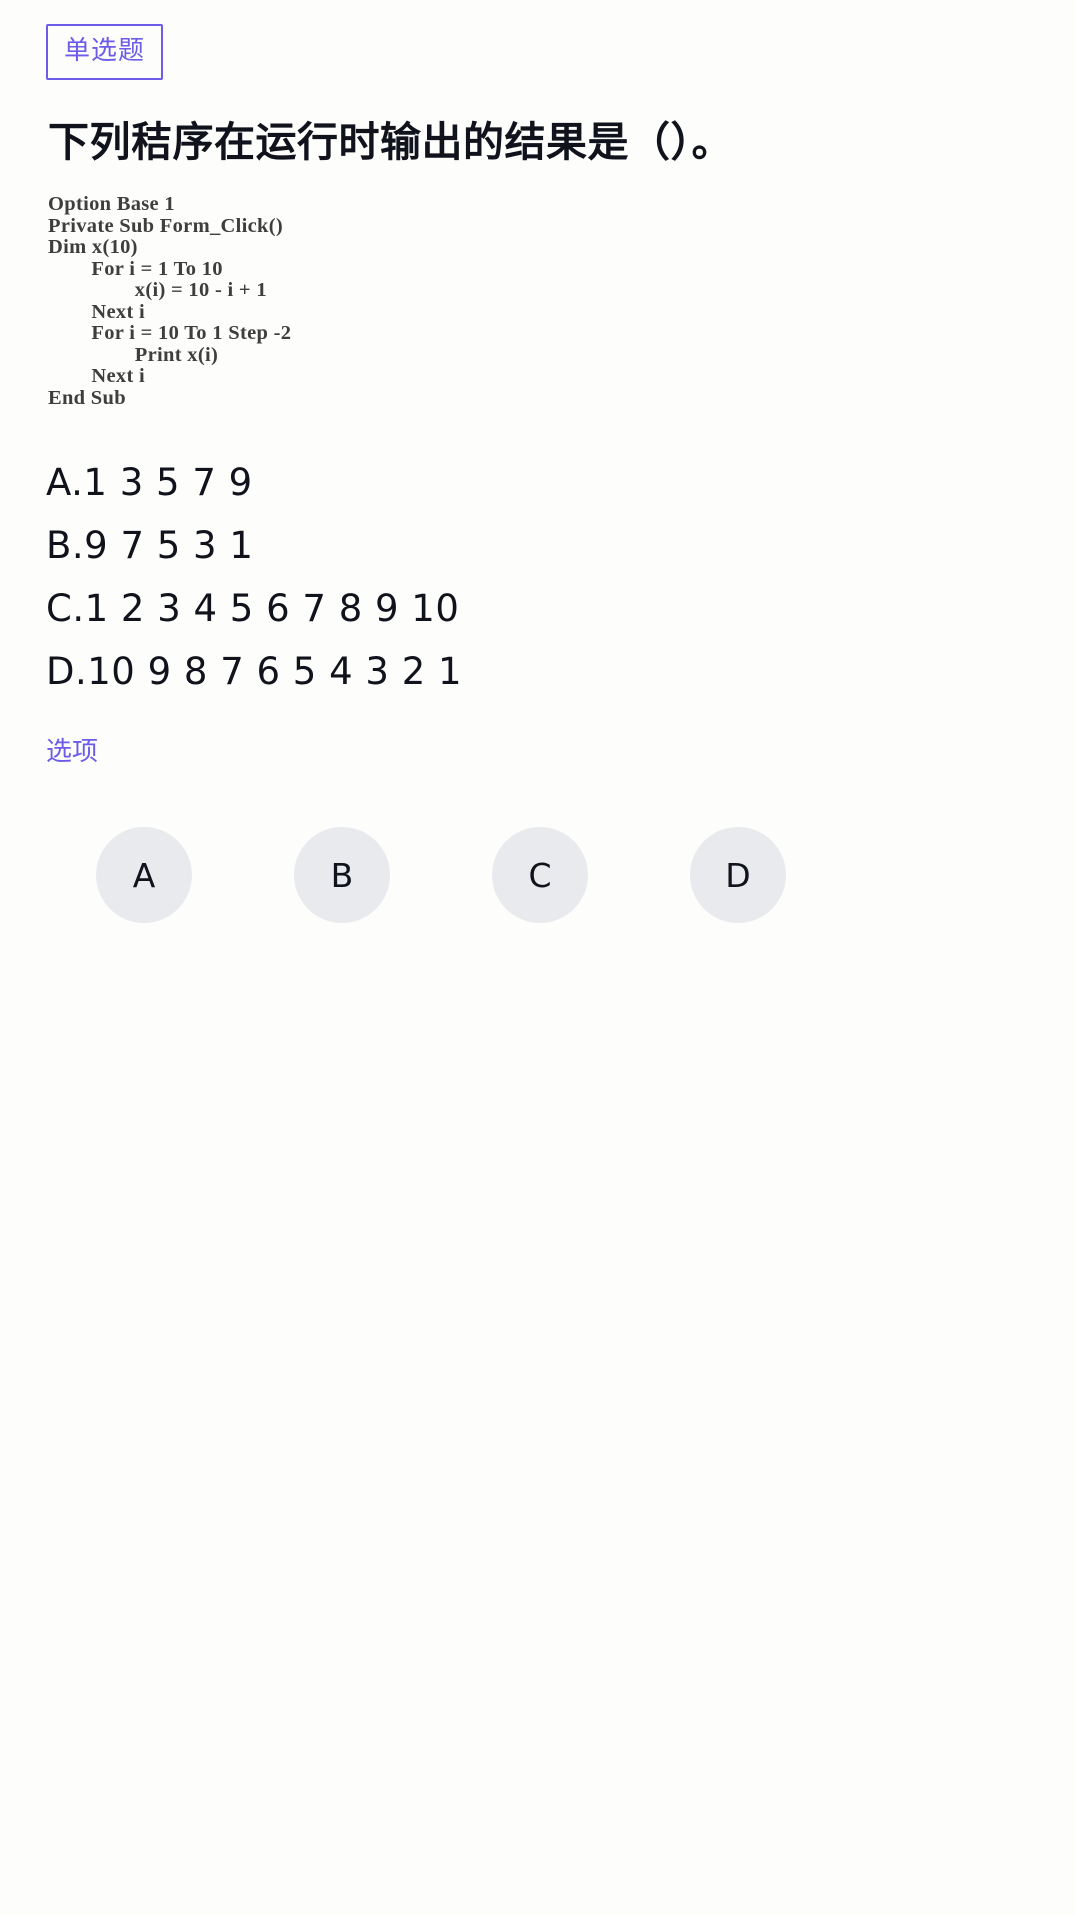  Describe the element at coordinates (144, 875) in the screenshot. I see `option-button-a: A` at that location.